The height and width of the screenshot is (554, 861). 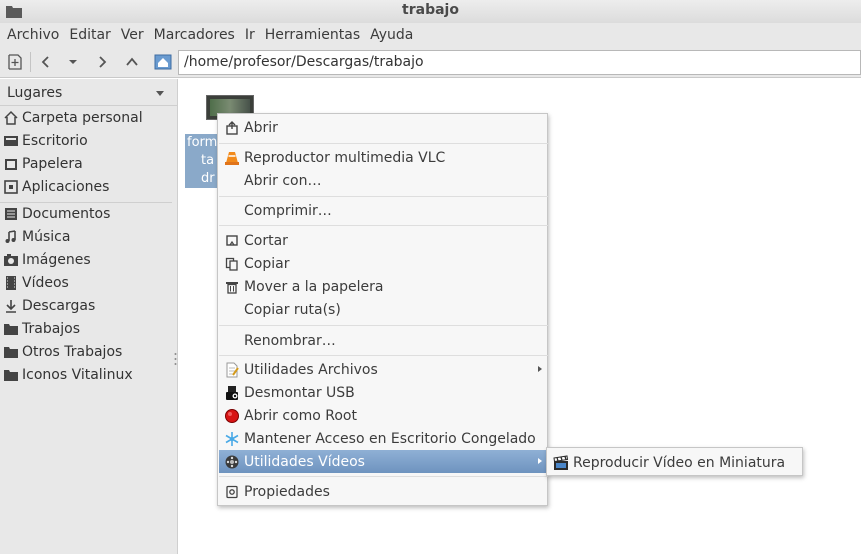 What do you see at coordinates (231, 491) in the screenshot?
I see `properties-icon` at bounding box center [231, 491].